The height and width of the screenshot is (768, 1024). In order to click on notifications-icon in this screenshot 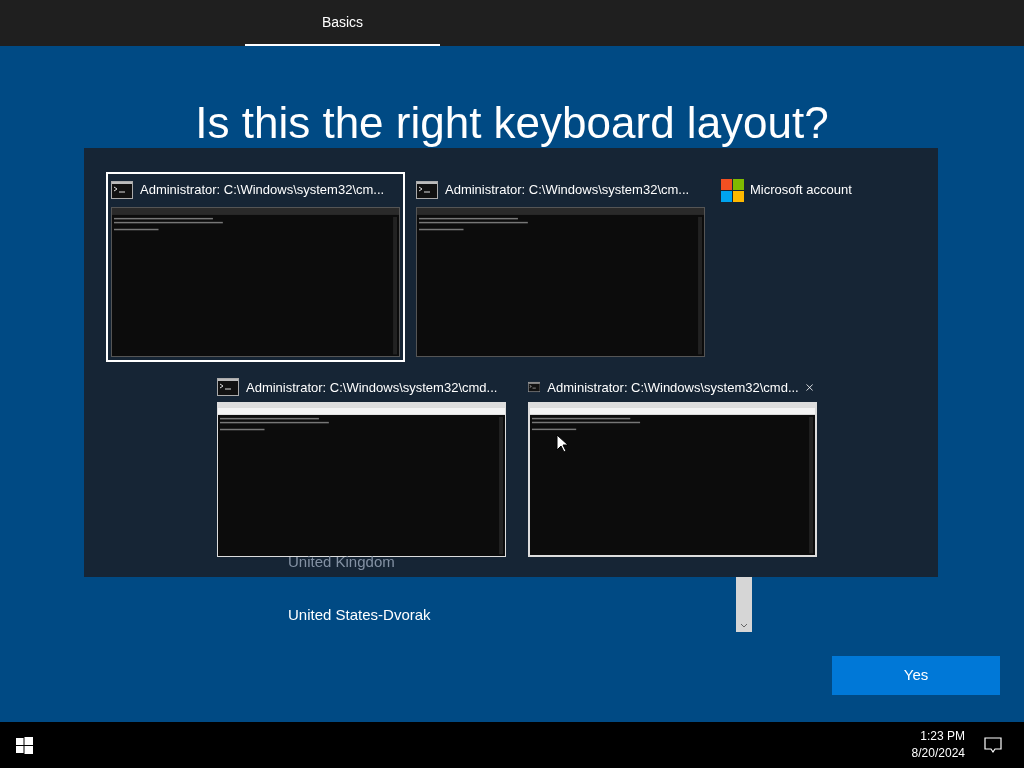, I will do `click(993, 745)`.